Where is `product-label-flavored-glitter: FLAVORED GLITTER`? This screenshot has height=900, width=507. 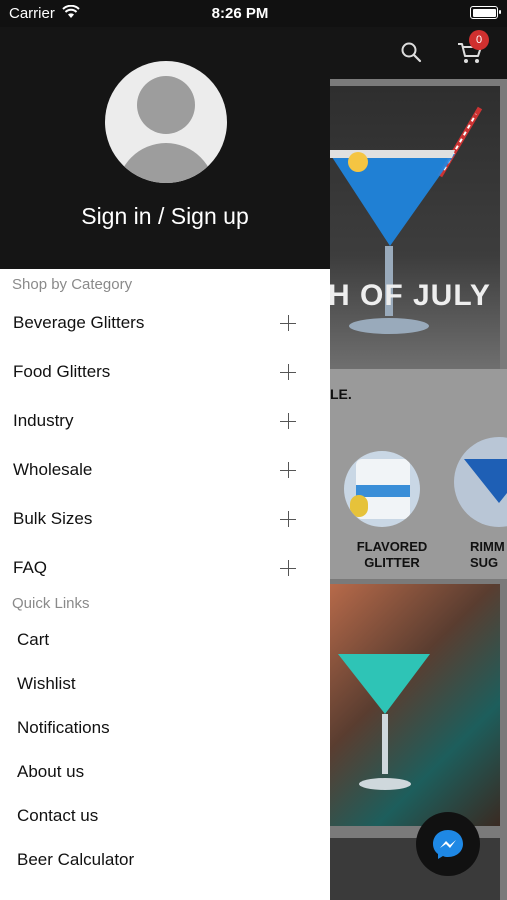
product-label-flavored-glitter: FLAVORED GLITTER is located at coordinates (392, 554).